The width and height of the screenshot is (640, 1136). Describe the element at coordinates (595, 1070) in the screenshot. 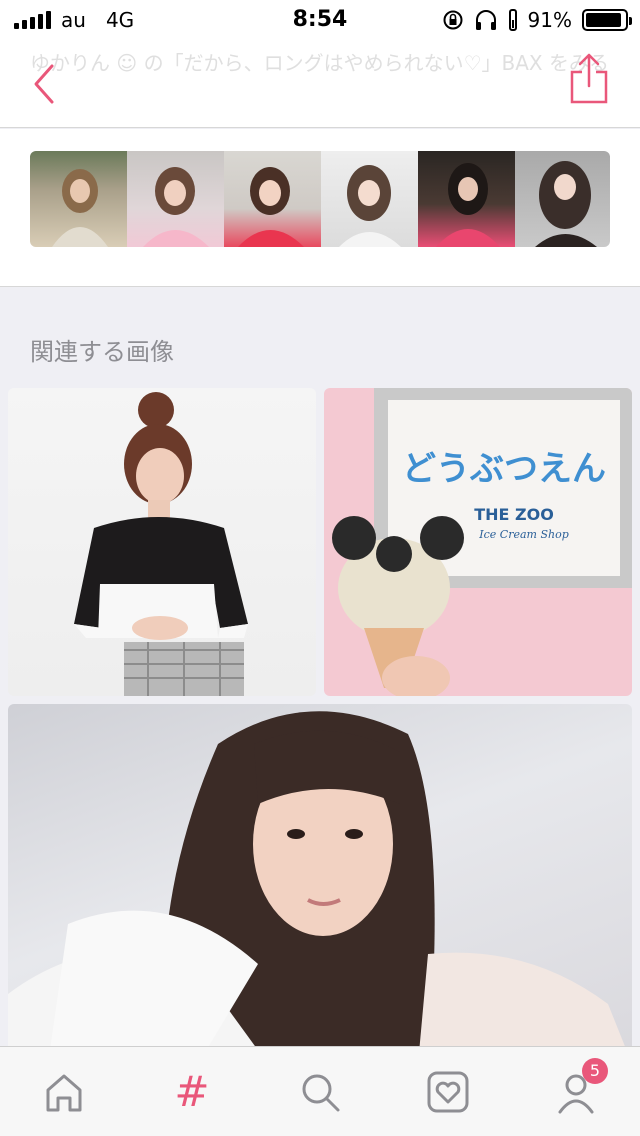

I see `notification-badge: 5` at that location.